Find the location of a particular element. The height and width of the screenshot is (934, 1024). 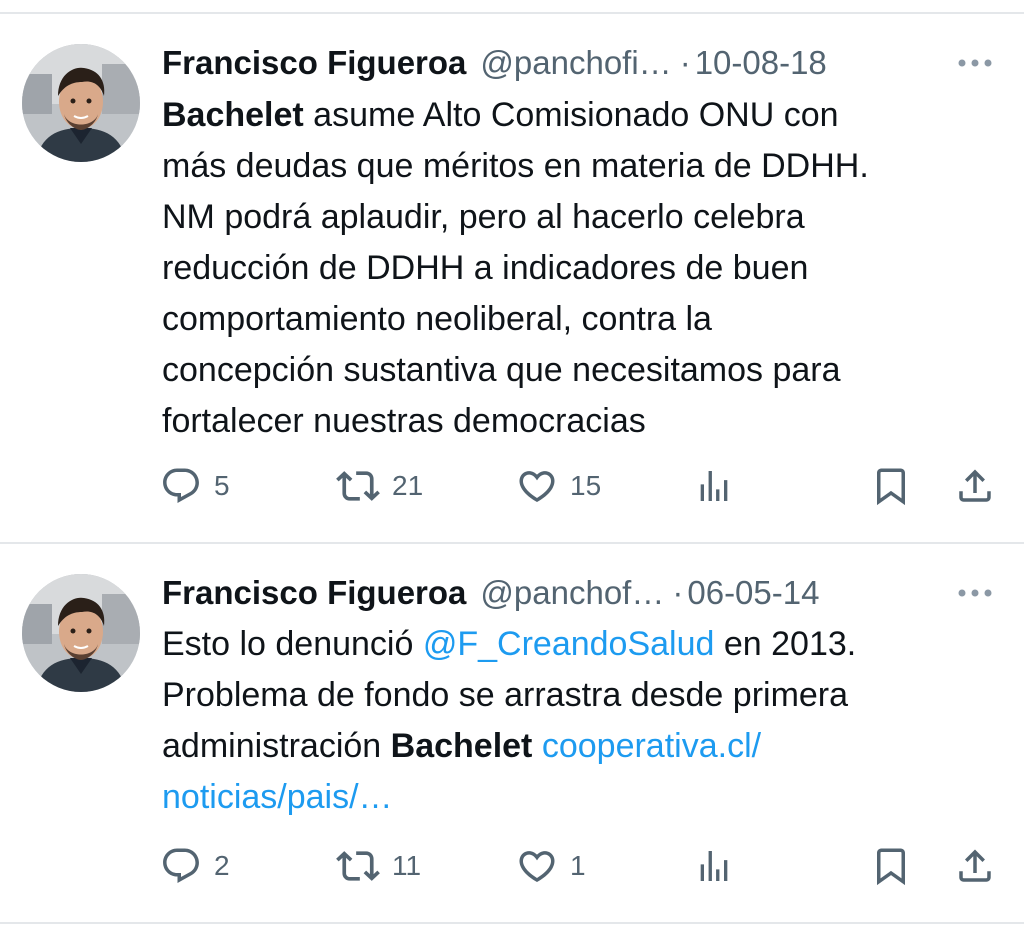

tweet-text-line: administración Bachelet cooperativa.cl/ is located at coordinates (577, 746).